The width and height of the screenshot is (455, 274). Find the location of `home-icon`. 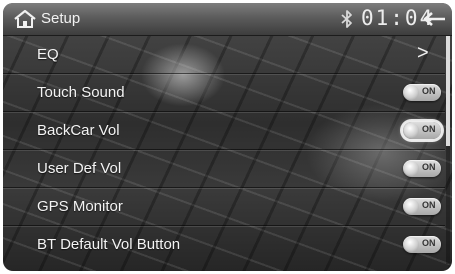

home-icon is located at coordinates (25, 19).